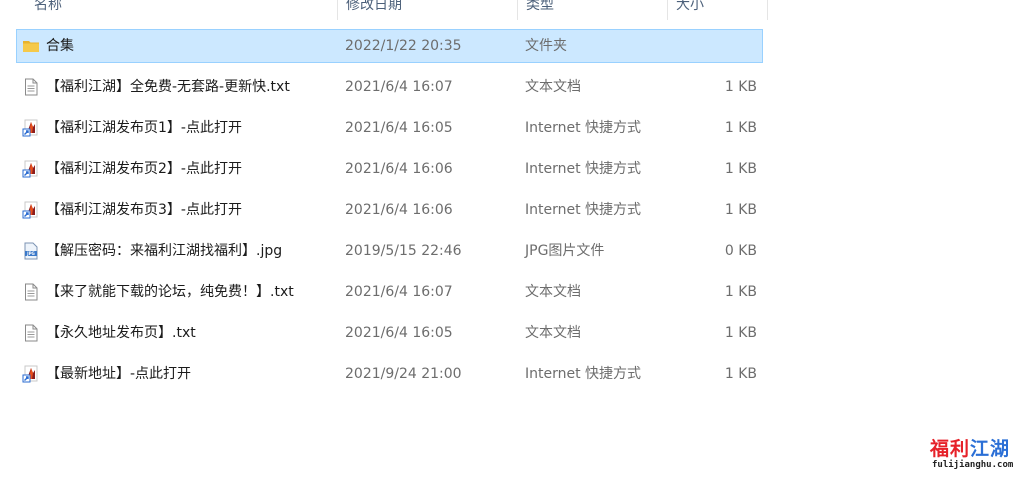  What do you see at coordinates (593, 10) in the screenshot?
I see `column-header-type: 类型` at bounding box center [593, 10].